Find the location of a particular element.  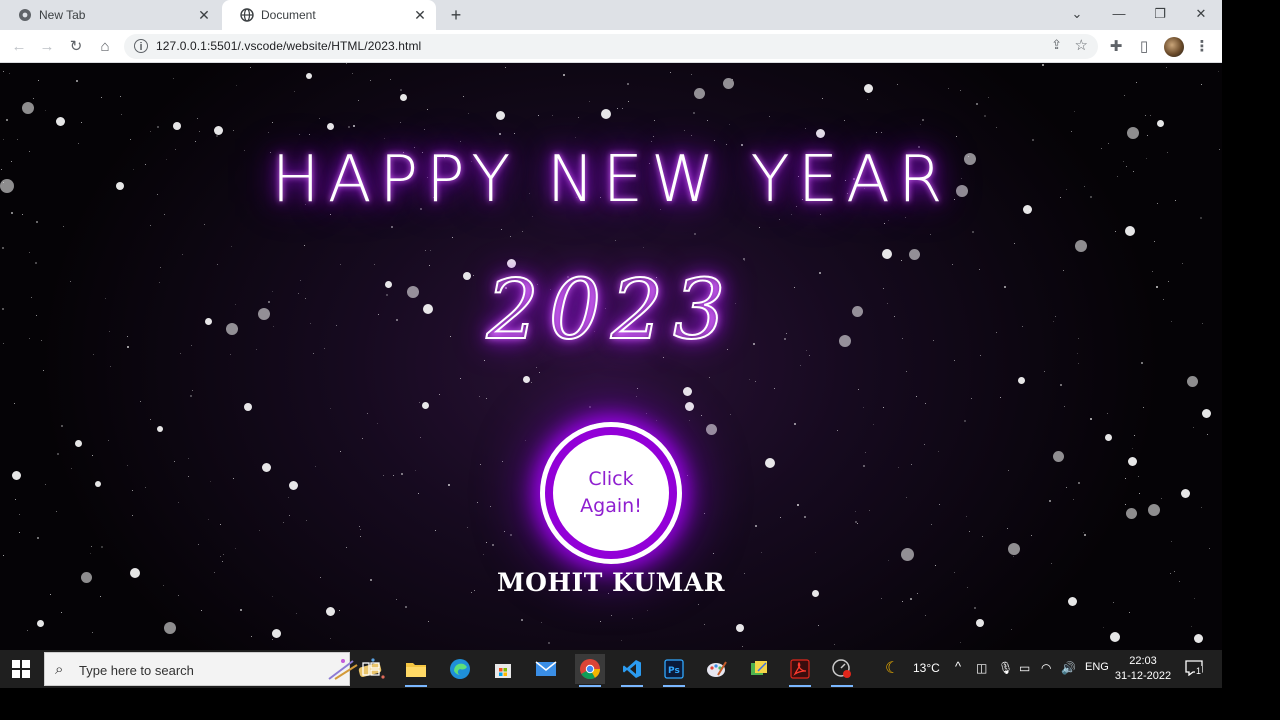

tab-search-chevron-icon: ⌄ is located at coordinates (1077, 14).